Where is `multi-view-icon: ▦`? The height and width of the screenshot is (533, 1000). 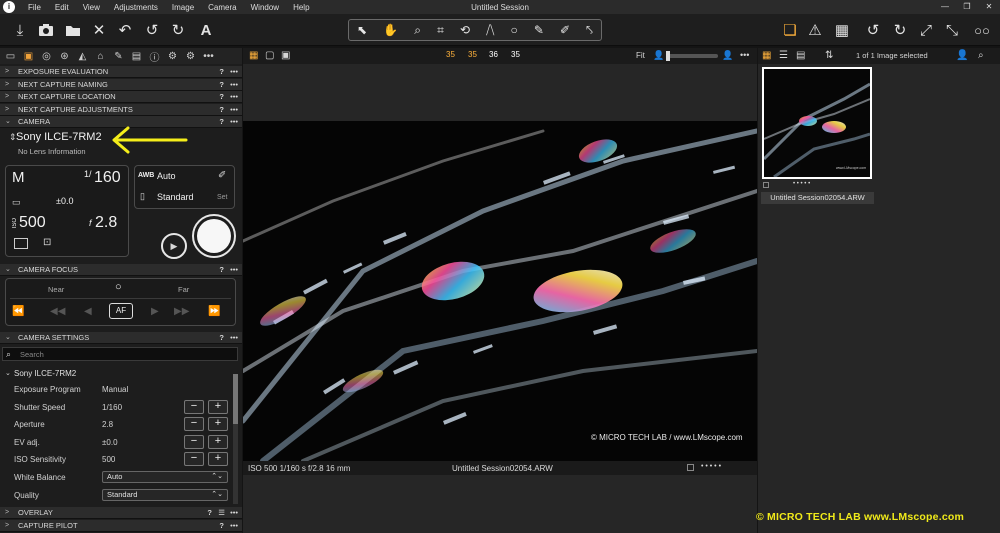 multi-view-icon: ▦ is located at coordinates (253, 55).